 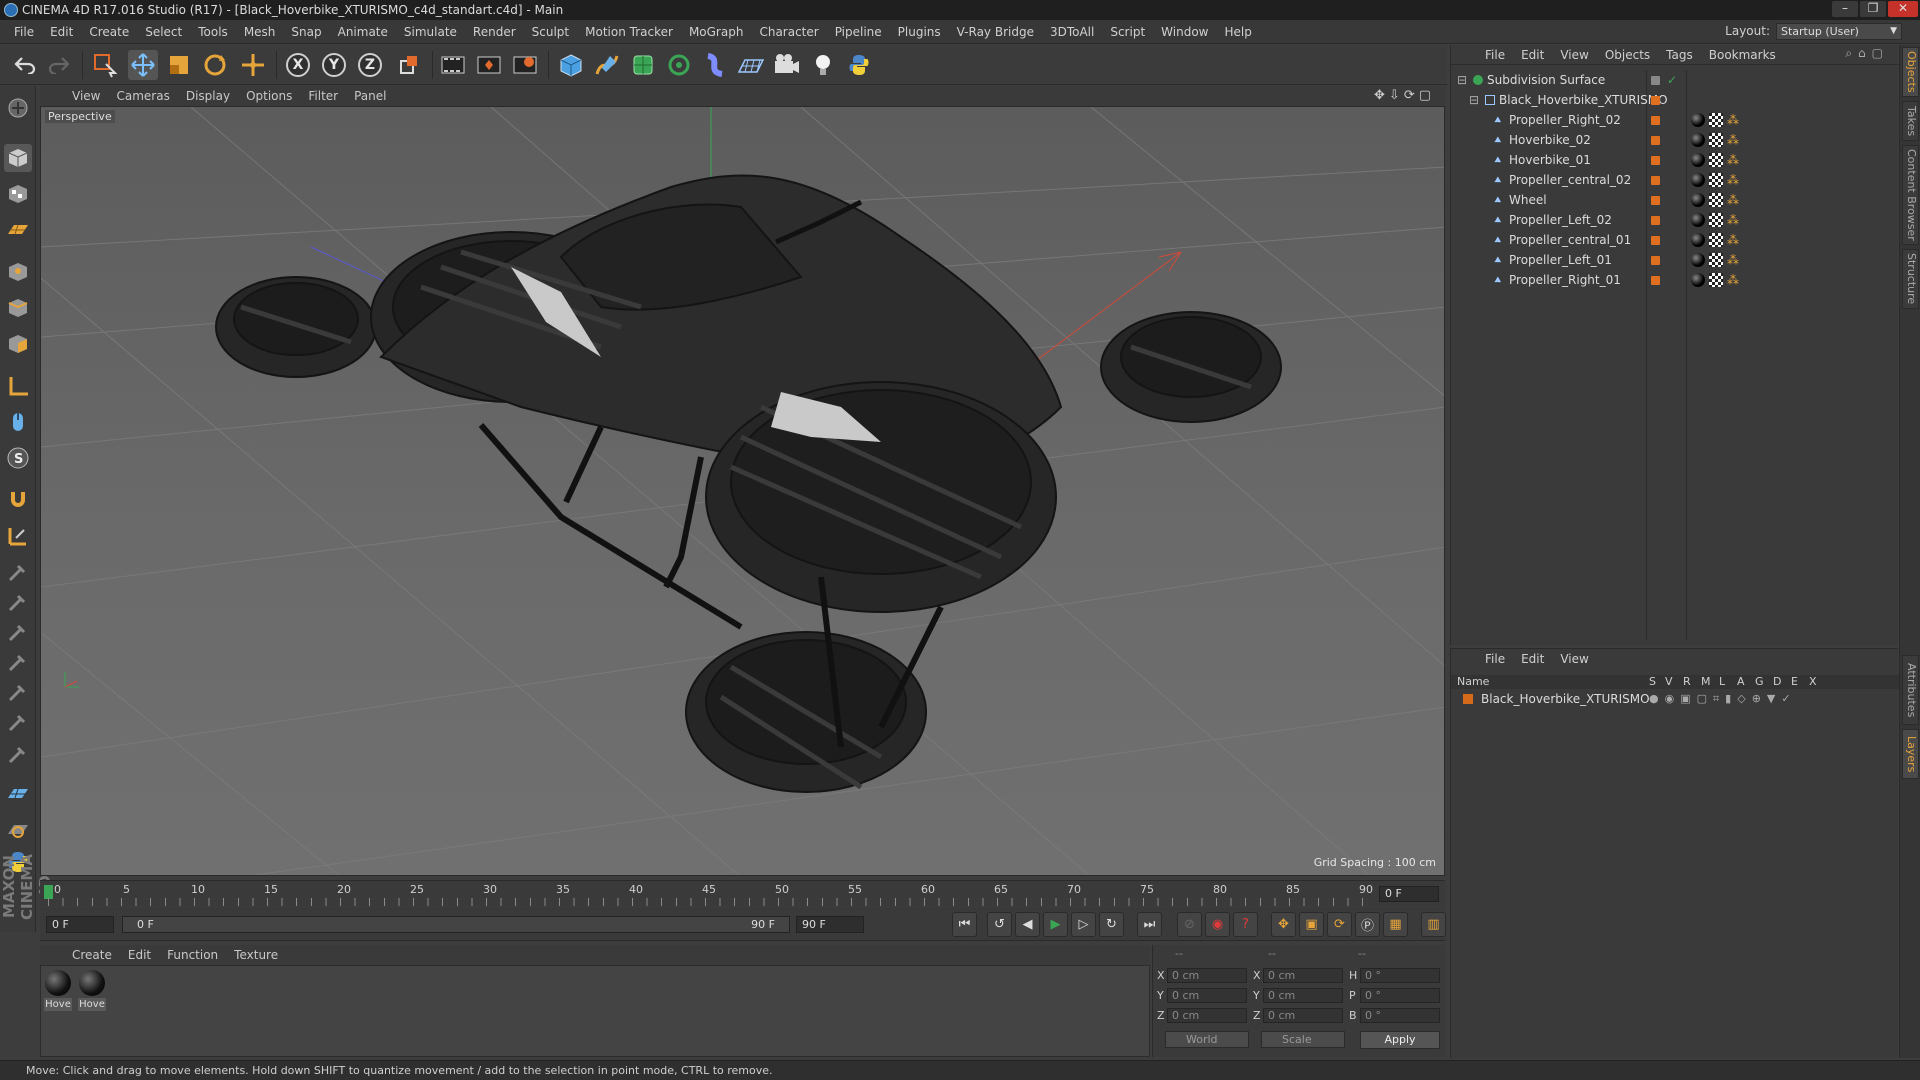 I want to click on points-mode-icon, so click(x=18, y=272).